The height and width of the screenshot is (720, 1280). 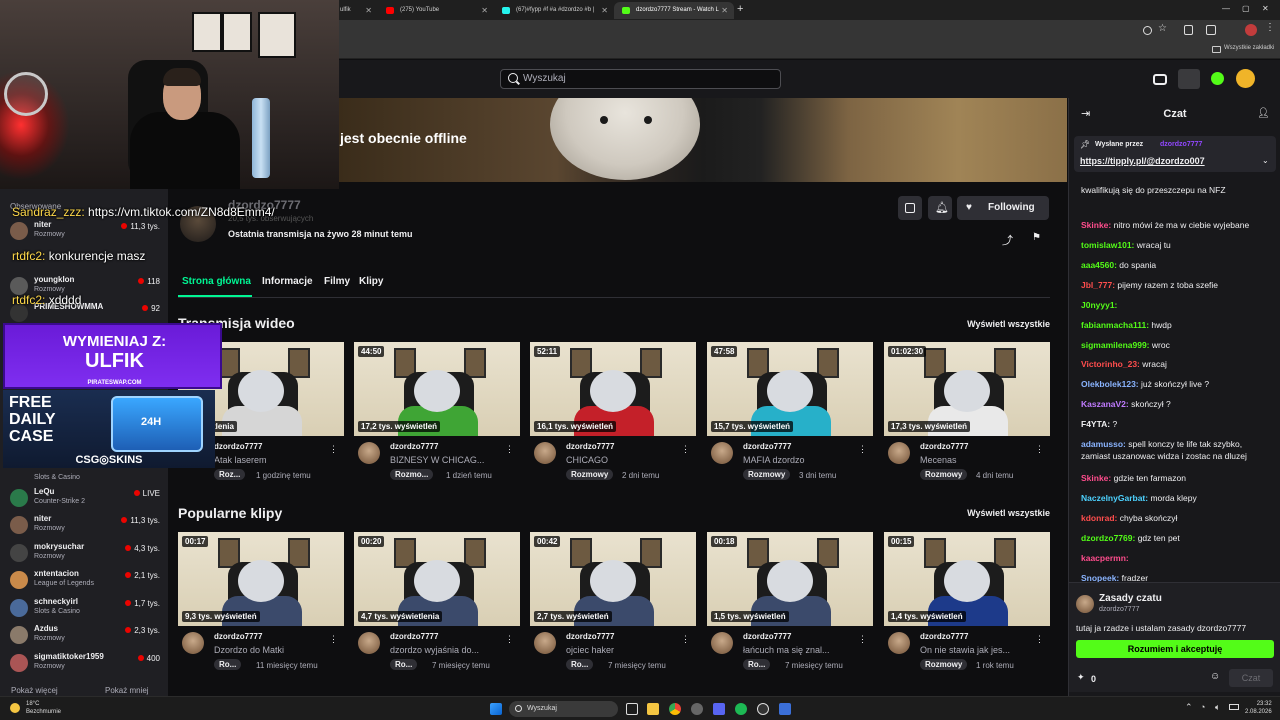 What do you see at coordinates (1099, 305) in the screenshot?
I see `chat-username: J0nyyy1:` at bounding box center [1099, 305].